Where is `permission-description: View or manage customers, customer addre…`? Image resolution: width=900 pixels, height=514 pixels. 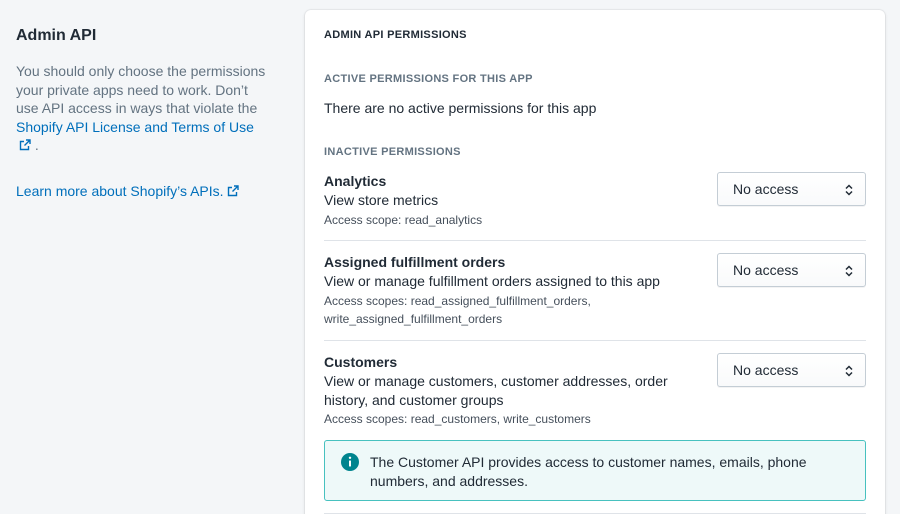 permission-description: View or manage customers, customer addre… is located at coordinates (496, 390).